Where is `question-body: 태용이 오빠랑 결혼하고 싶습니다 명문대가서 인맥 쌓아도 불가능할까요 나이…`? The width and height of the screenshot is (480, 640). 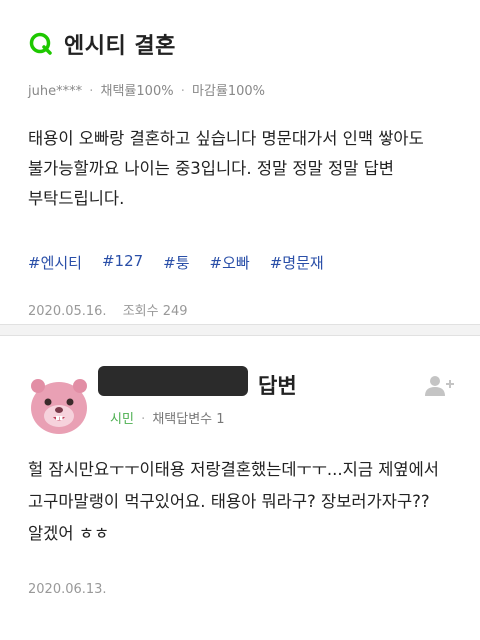 question-body: 태용이 오빠랑 결혼하고 싶습니다 명문대가서 인맥 쌓아도 불가능할까요 나이… is located at coordinates (226, 168).